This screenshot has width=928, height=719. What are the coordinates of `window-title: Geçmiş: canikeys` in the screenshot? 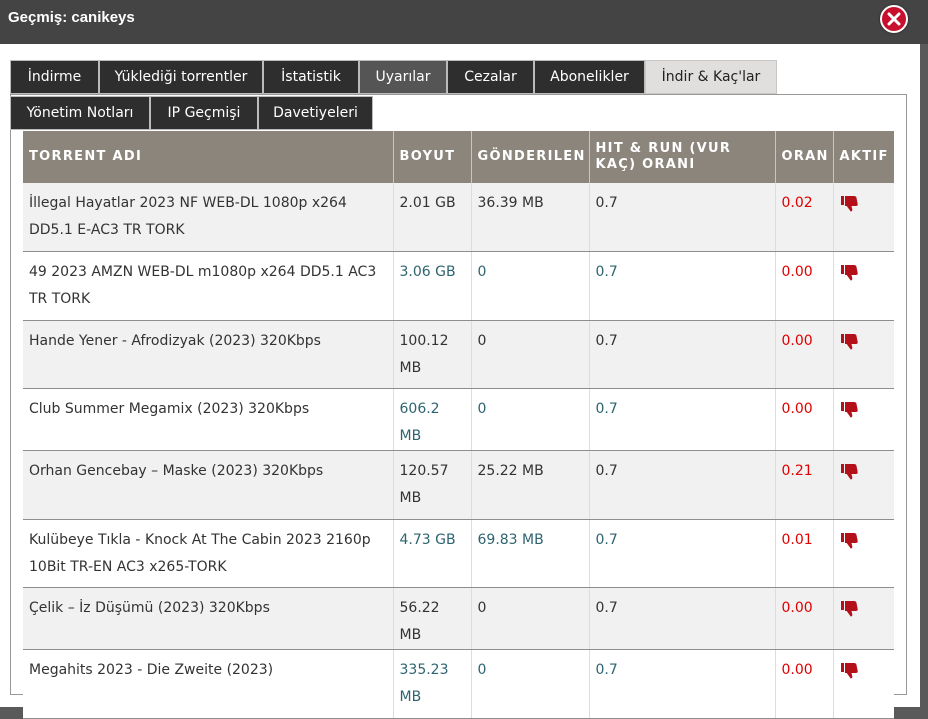 It's located at (71, 17).